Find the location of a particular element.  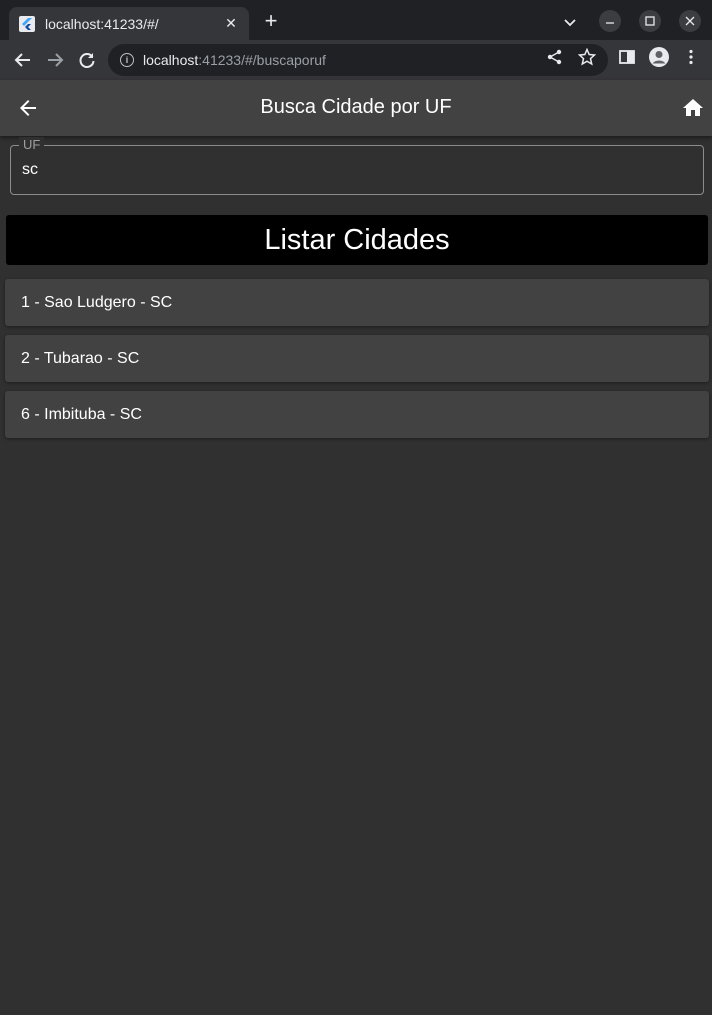

browser-back-icon is located at coordinates (23, 60).